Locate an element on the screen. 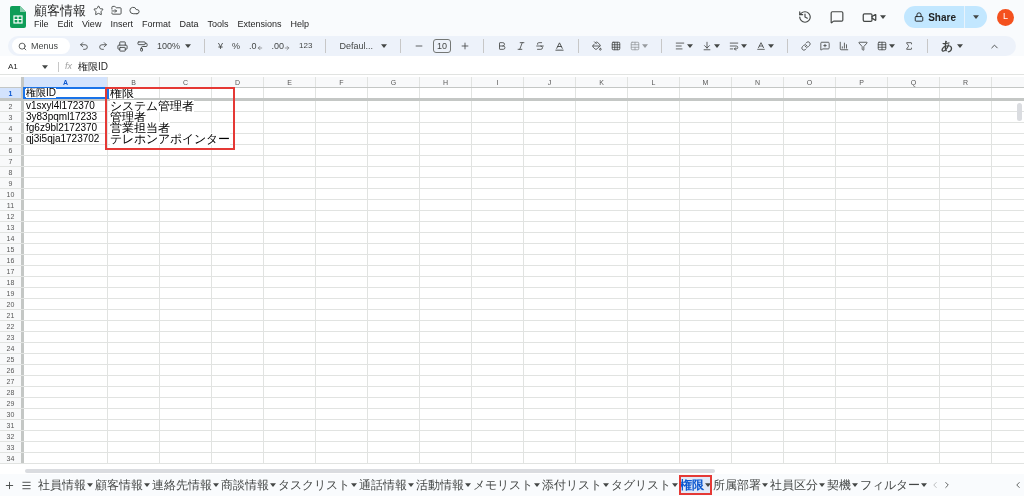 Image resolution: width=1024 pixels, height=496 pixels. number-format-button: 123 is located at coordinates (306, 46).